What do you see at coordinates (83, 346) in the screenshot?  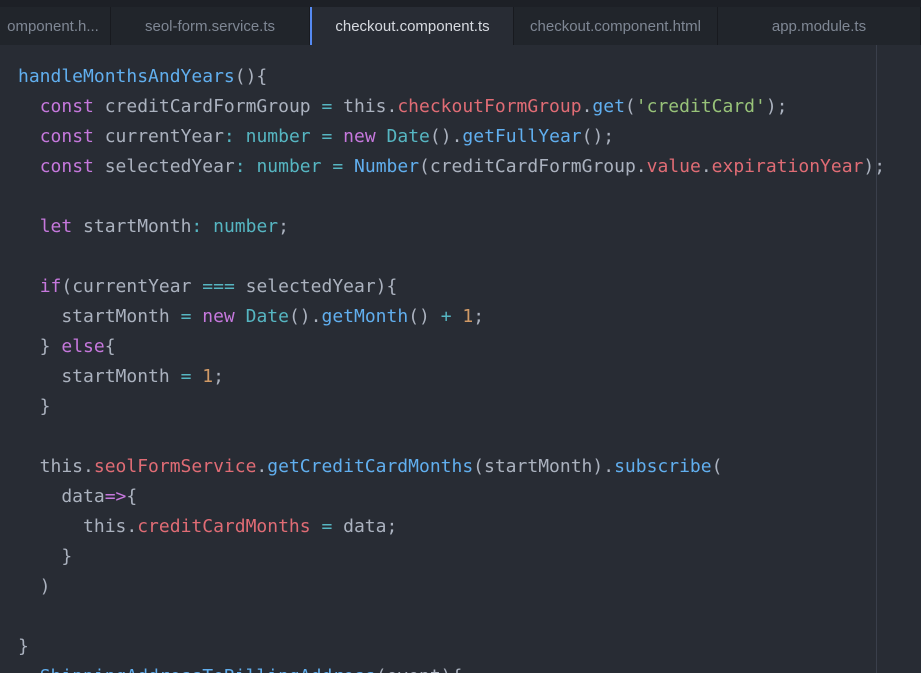 I see `code-token: else` at bounding box center [83, 346].